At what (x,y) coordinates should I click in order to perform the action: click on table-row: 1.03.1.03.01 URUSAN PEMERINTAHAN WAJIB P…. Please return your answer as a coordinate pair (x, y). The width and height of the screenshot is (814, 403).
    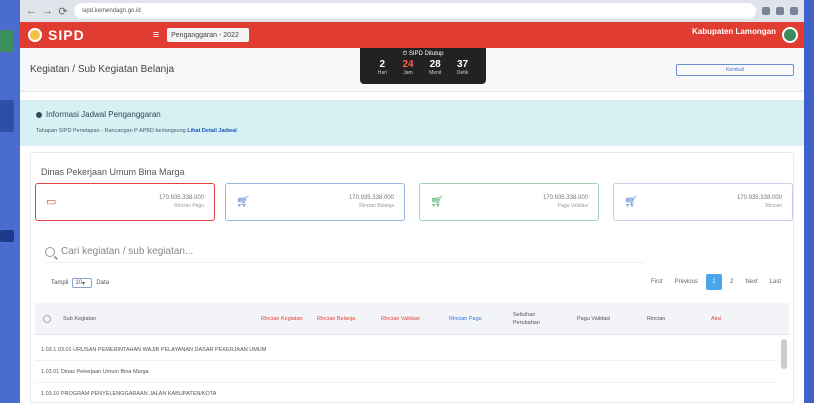
    Looking at the image, I should click on (406, 350).